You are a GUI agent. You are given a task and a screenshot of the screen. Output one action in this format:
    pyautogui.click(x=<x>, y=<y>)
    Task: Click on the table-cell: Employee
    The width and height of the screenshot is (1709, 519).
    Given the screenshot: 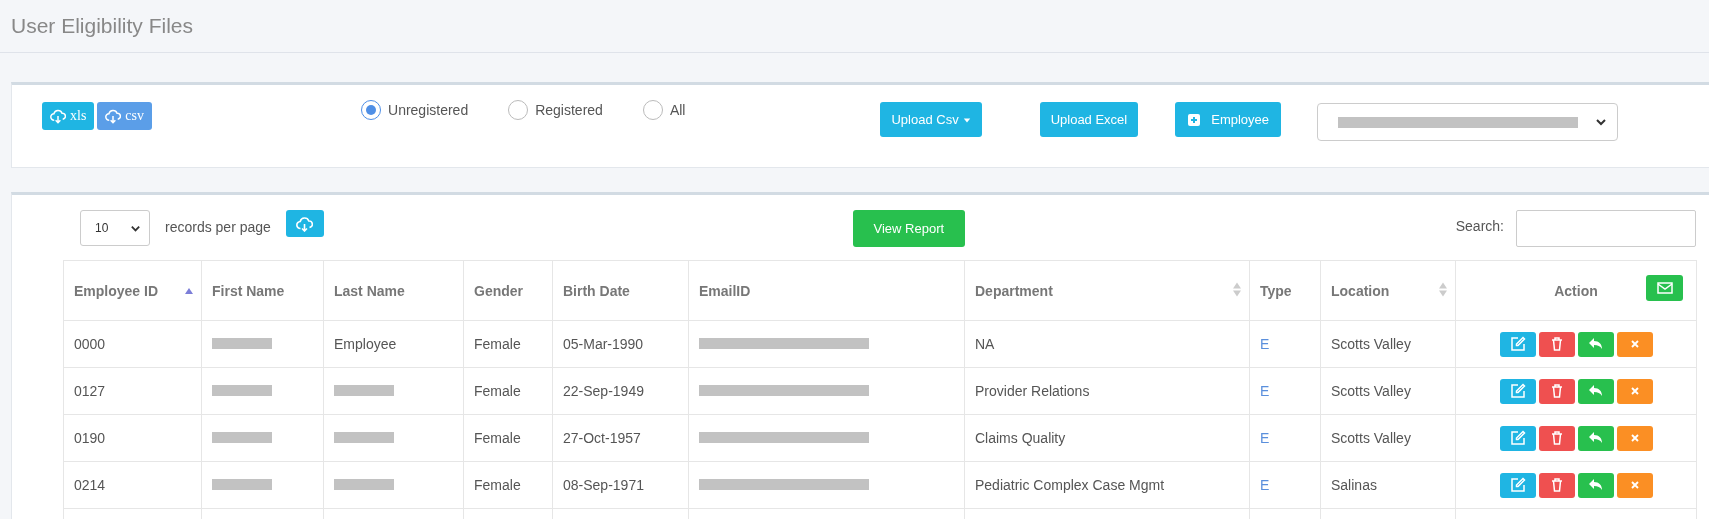 What is the action you would take?
    pyautogui.click(x=365, y=344)
    